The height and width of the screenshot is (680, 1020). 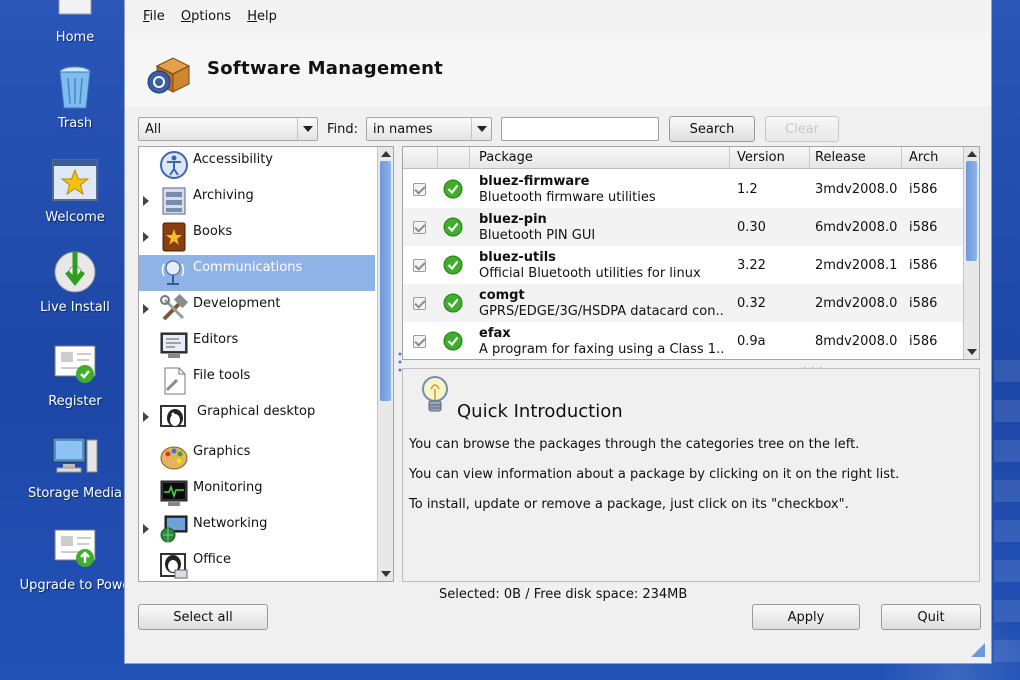 I want to click on find-in-select-value: in names, so click(x=403, y=129).